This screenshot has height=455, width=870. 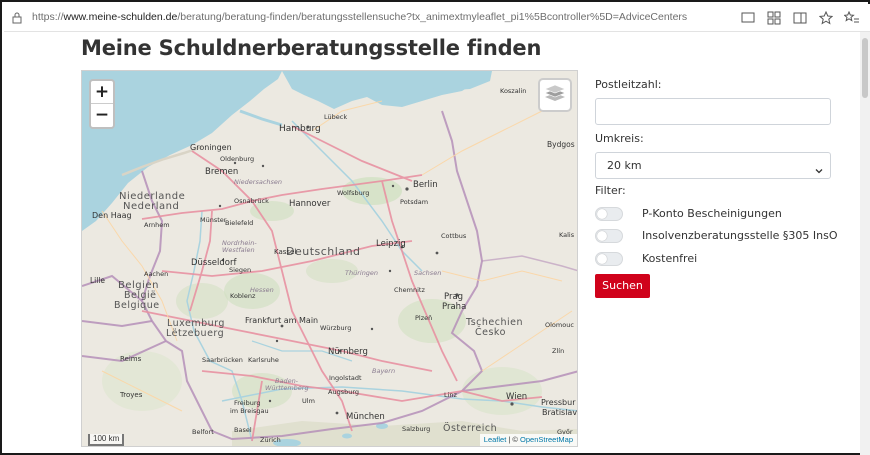 What do you see at coordinates (120, 17) in the screenshot?
I see `url-host: www.meine-schulden.de` at bounding box center [120, 17].